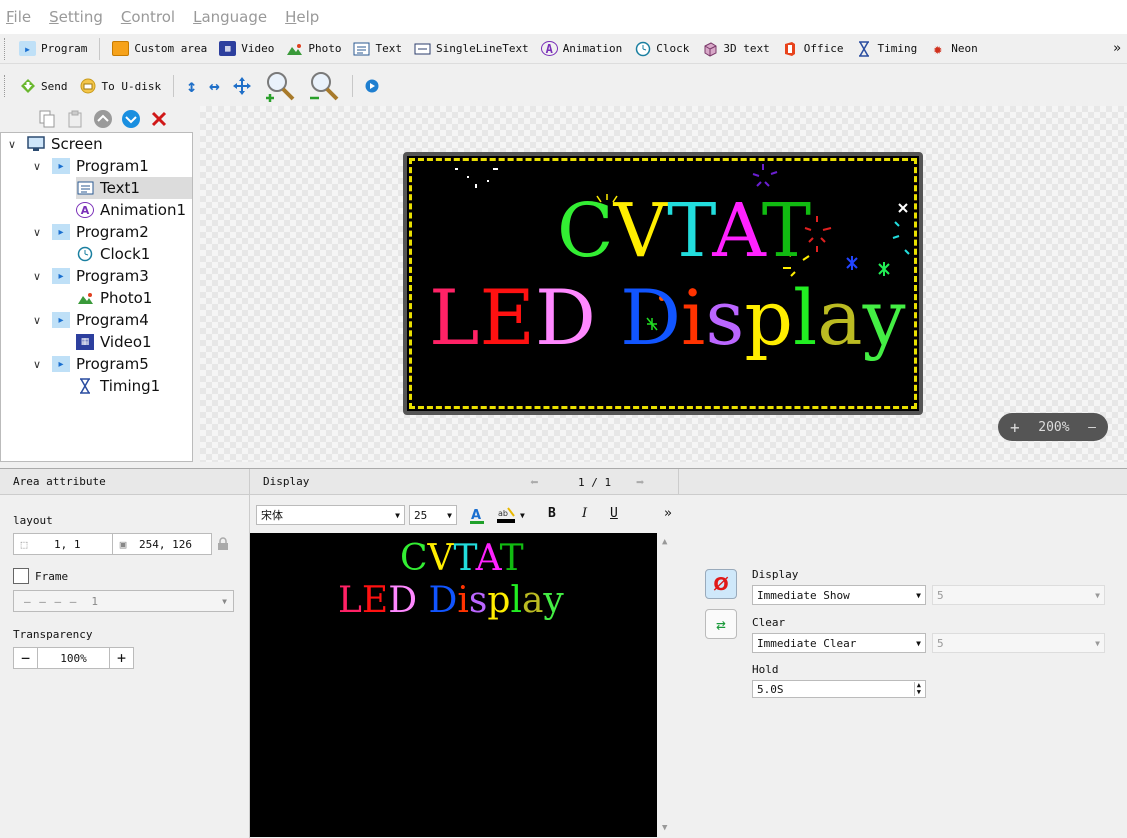 This screenshot has width=1127, height=838. Describe the element at coordinates (89, 166) in the screenshot. I see `tree-node-program: ∨ ▸ Program1` at that location.